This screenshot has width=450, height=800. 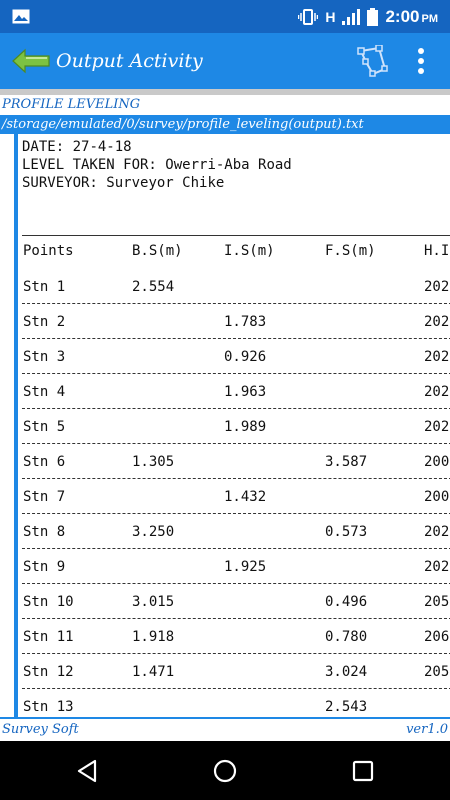 What do you see at coordinates (77, 147) in the screenshot?
I see `date-line: DATE: 27-4-18` at bounding box center [77, 147].